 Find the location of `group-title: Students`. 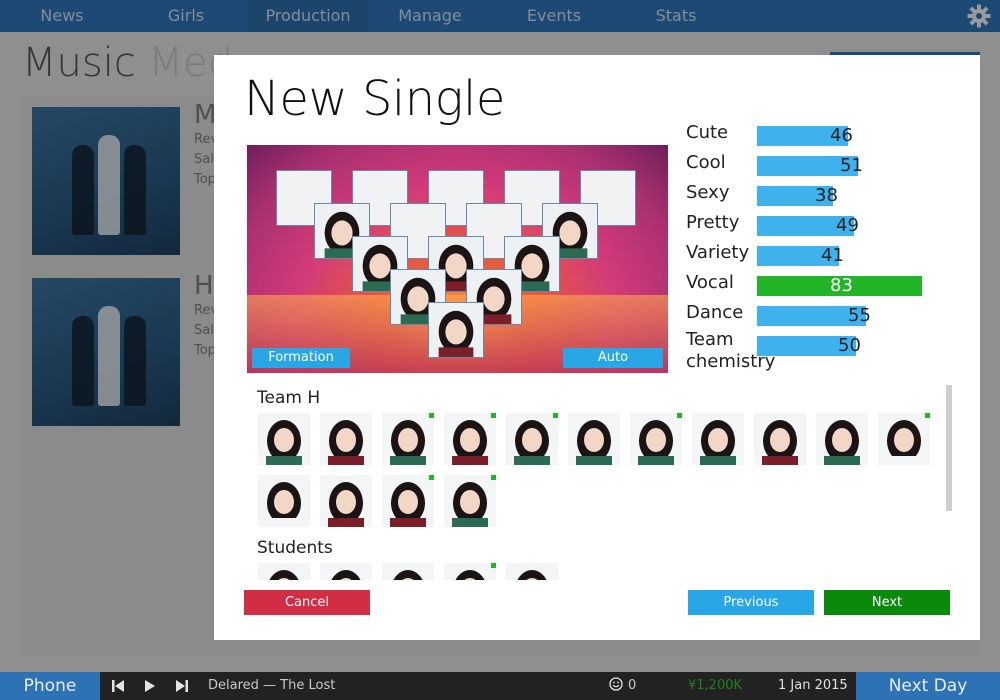

group-title: Students is located at coordinates (295, 548).